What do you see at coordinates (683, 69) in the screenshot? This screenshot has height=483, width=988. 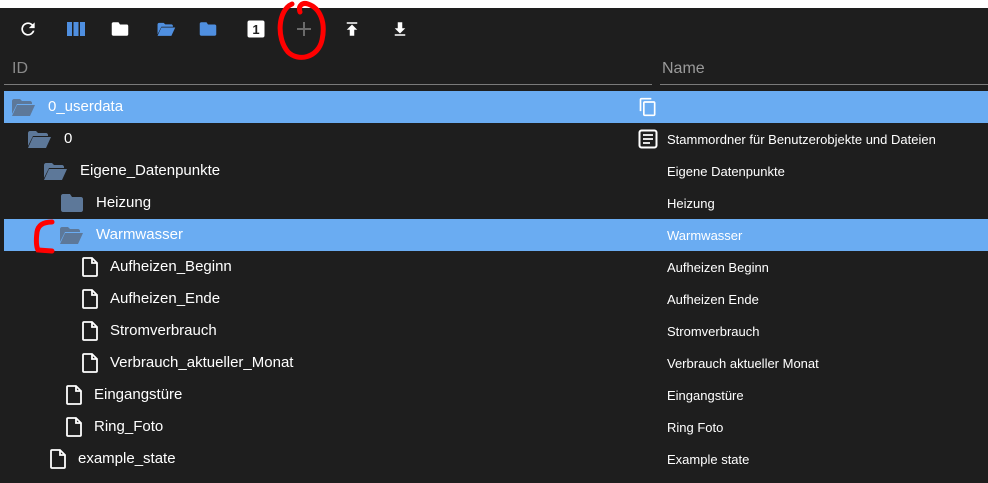 I see `column-header-name: Name` at bounding box center [683, 69].